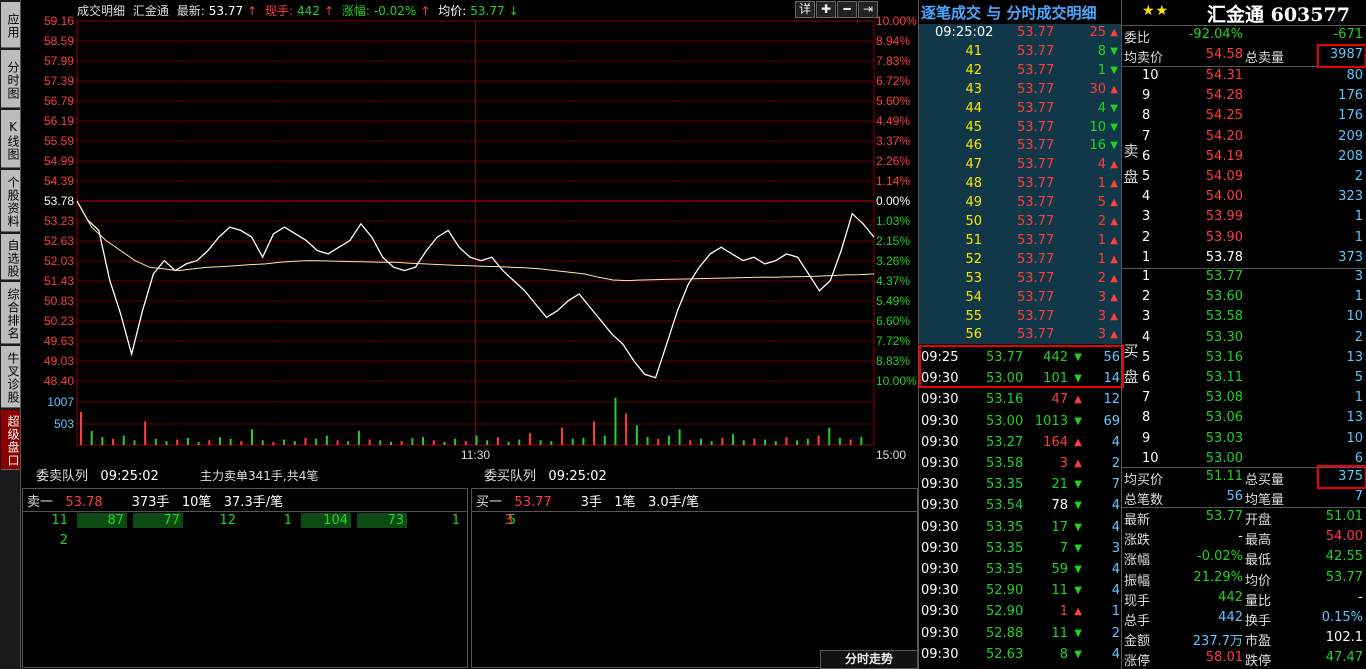 This screenshot has width=1366, height=669. Describe the element at coordinates (1020, 549) in the screenshot. I see `minute-trade-row: 09:30 53.35 7 ▼ 3` at that location.